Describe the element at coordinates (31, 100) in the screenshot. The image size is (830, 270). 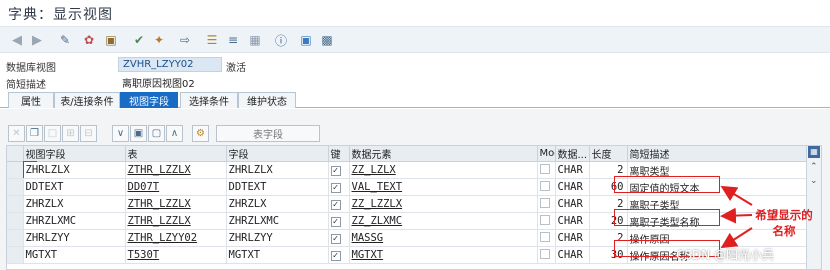
I see `tab-attributes: 属性` at that location.